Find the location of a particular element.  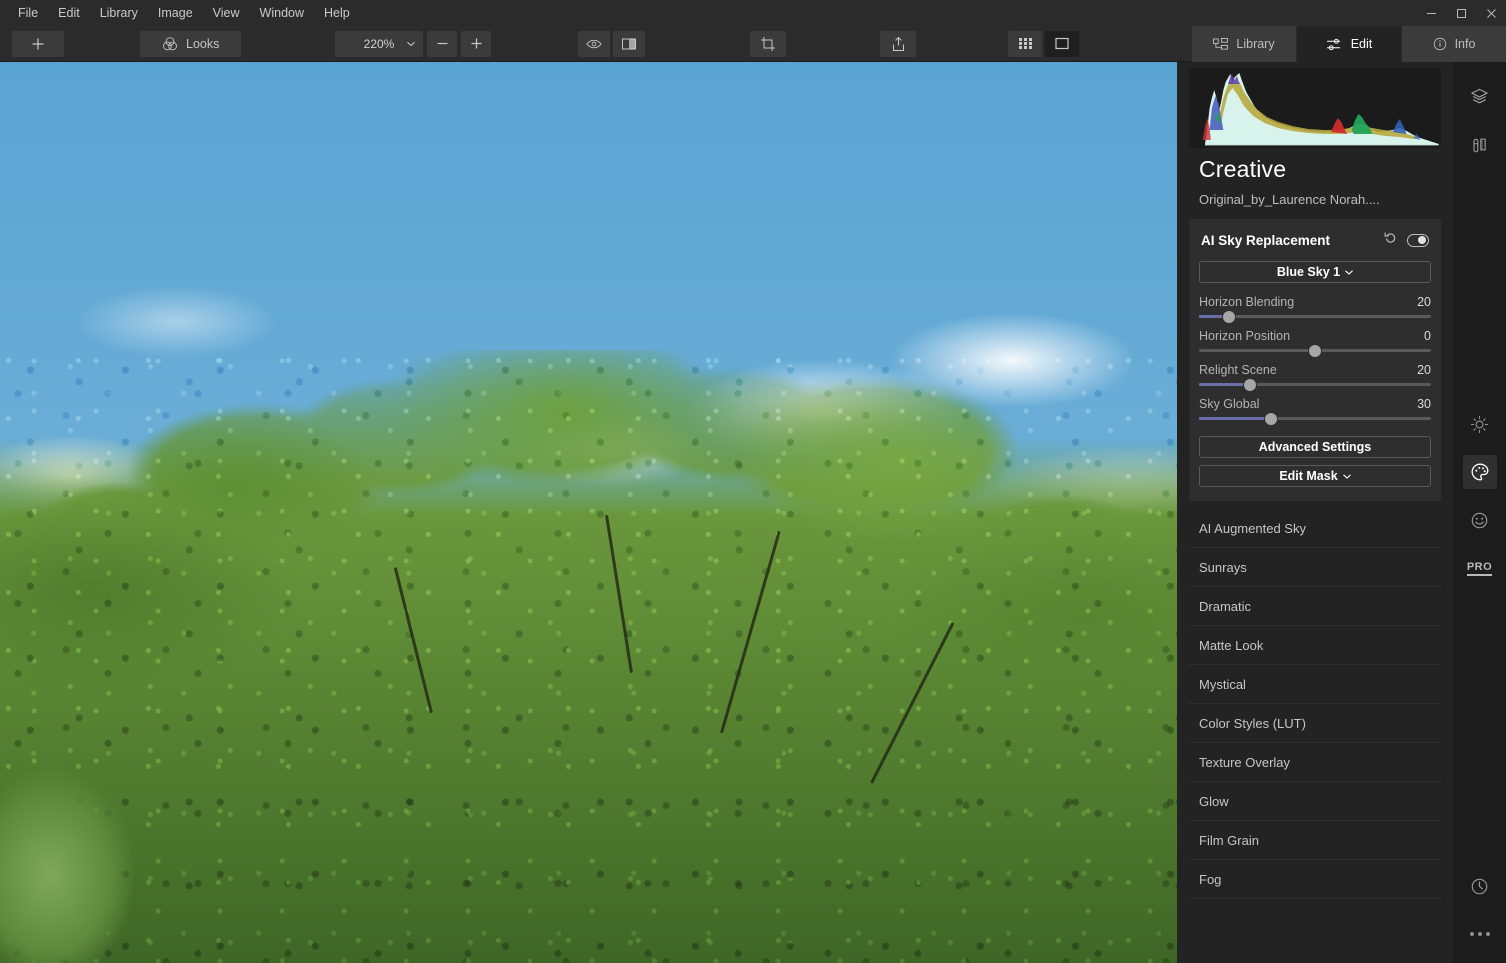

card-header: AI Sky Replacement is located at coordinates (1315, 240).